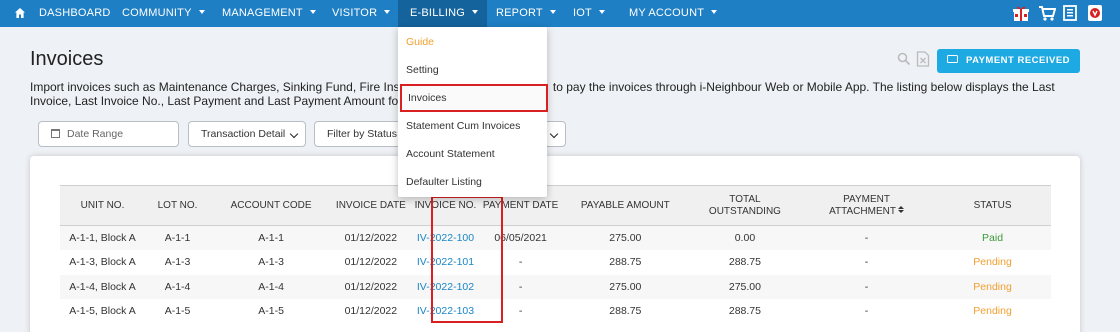 This screenshot has height=332, width=1120. Describe the element at coordinates (1018, 60) in the screenshot. I see `payment-received-label: PAYMENT RECEIVED` at that location.